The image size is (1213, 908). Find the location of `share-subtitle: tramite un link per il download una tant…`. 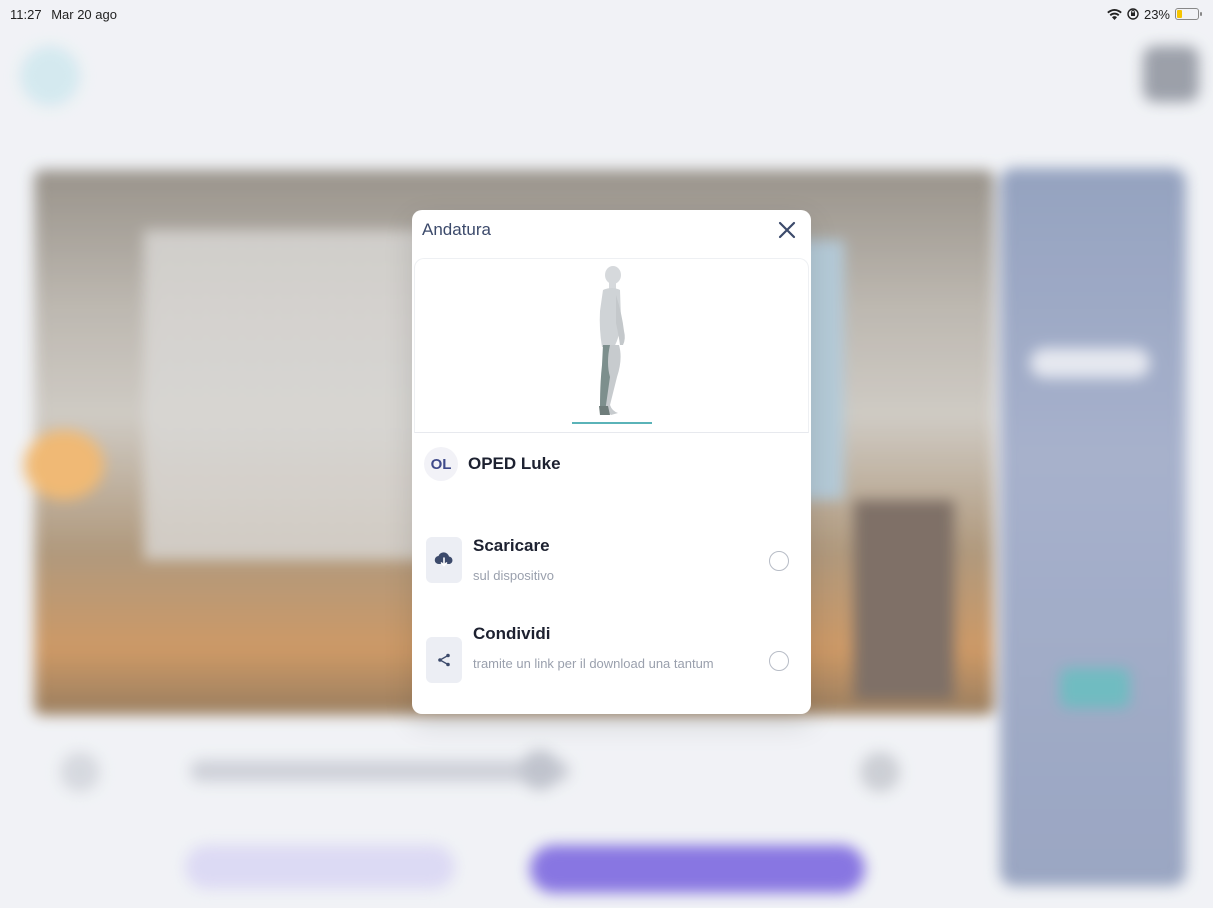

share-subtitle: tramite un link per il download una tant… is located at coordinates (593, 663).